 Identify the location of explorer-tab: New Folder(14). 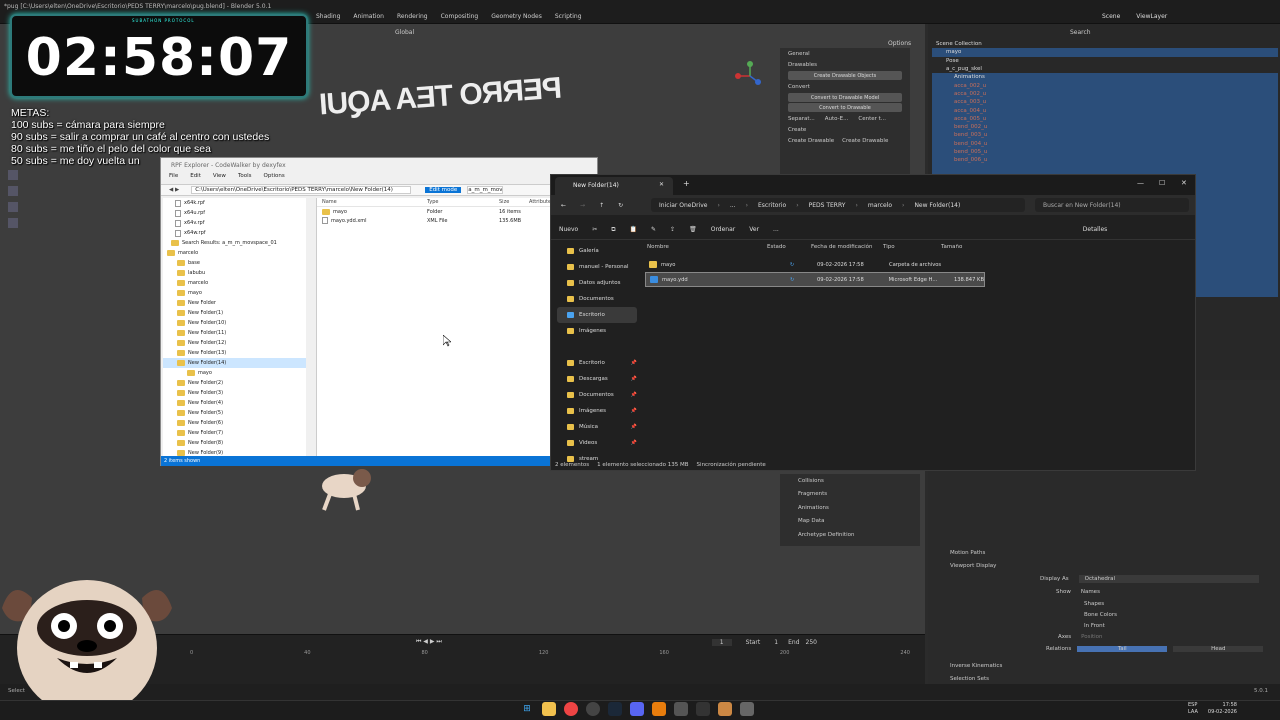
(614, 186).